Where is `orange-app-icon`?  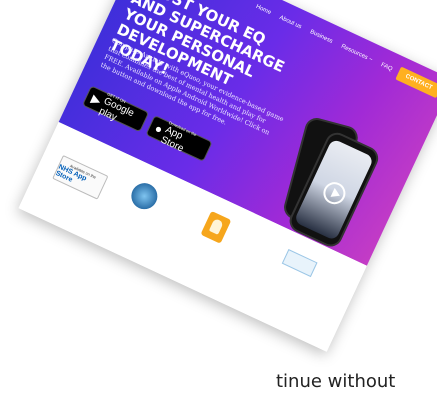 orange-app-icon is located at coordinates (216, 227).